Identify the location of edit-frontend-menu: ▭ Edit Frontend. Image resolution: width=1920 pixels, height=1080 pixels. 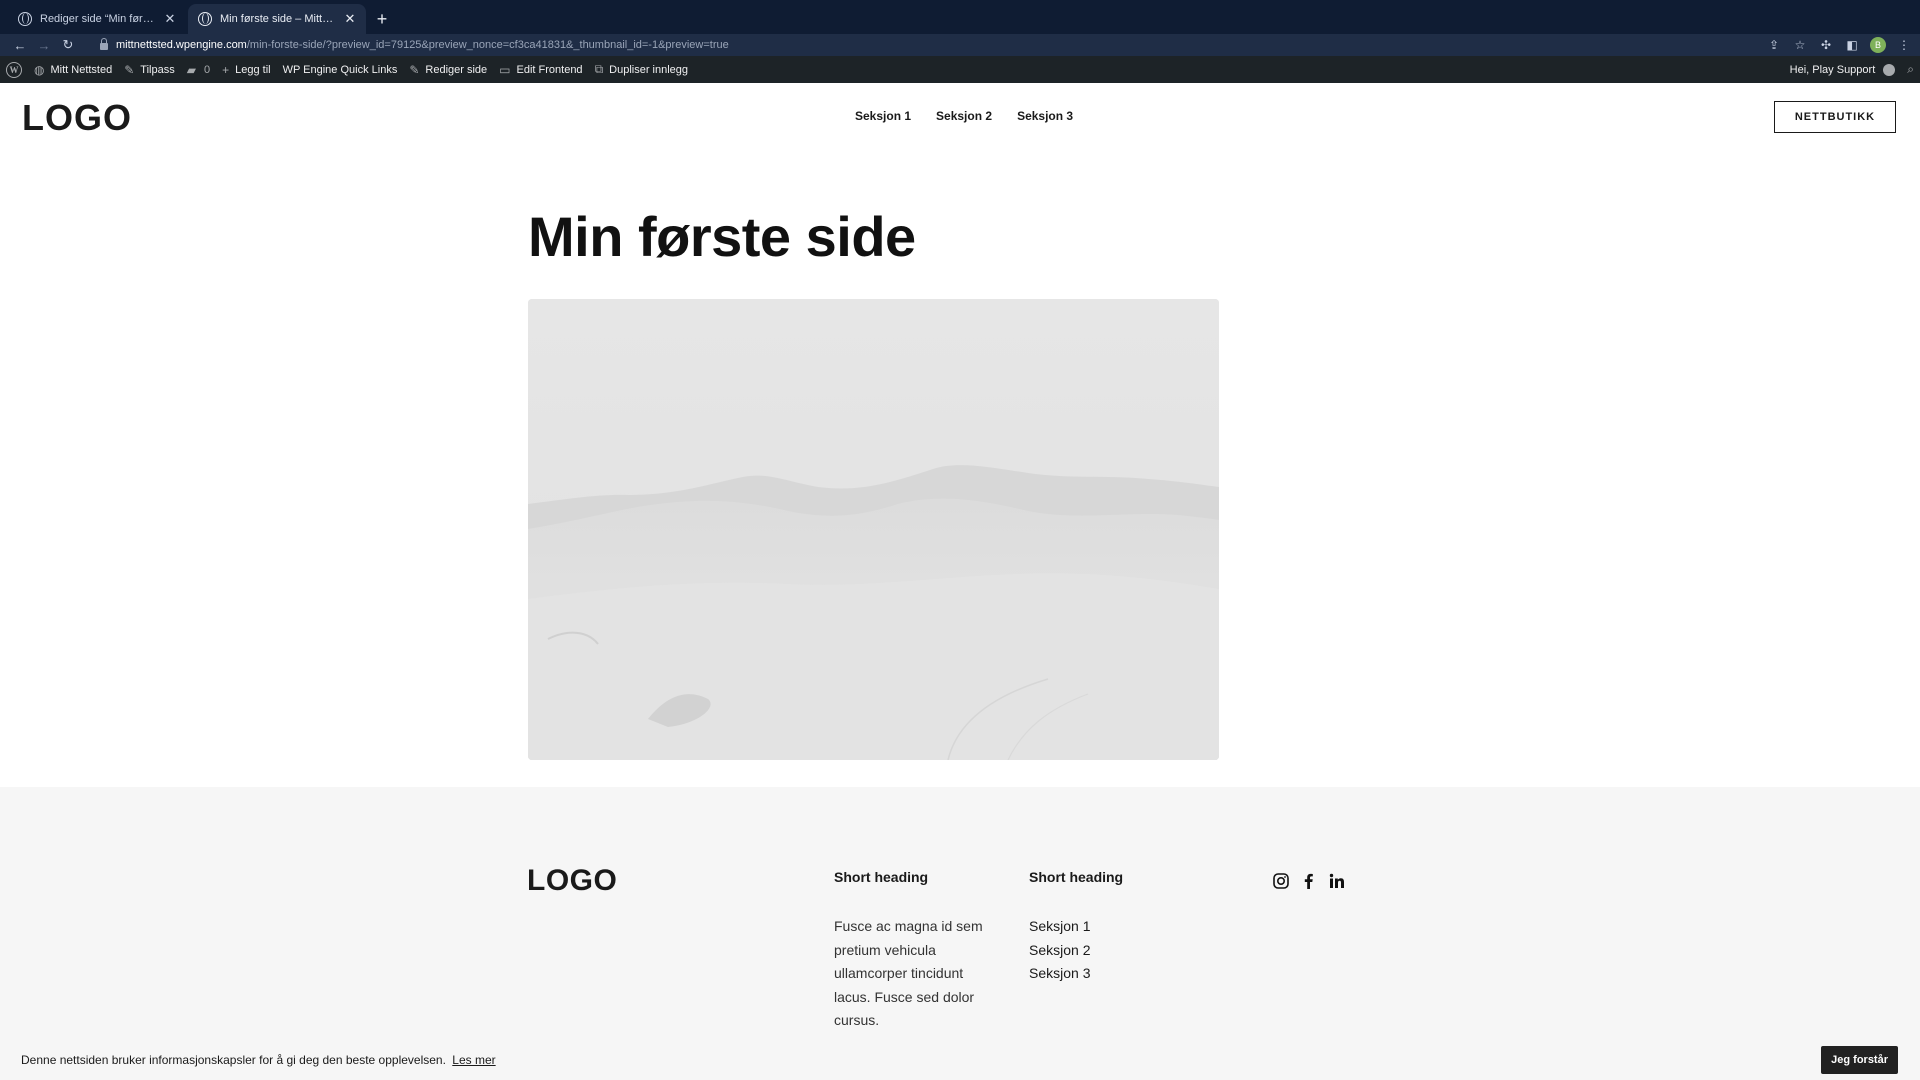
(540, 69).